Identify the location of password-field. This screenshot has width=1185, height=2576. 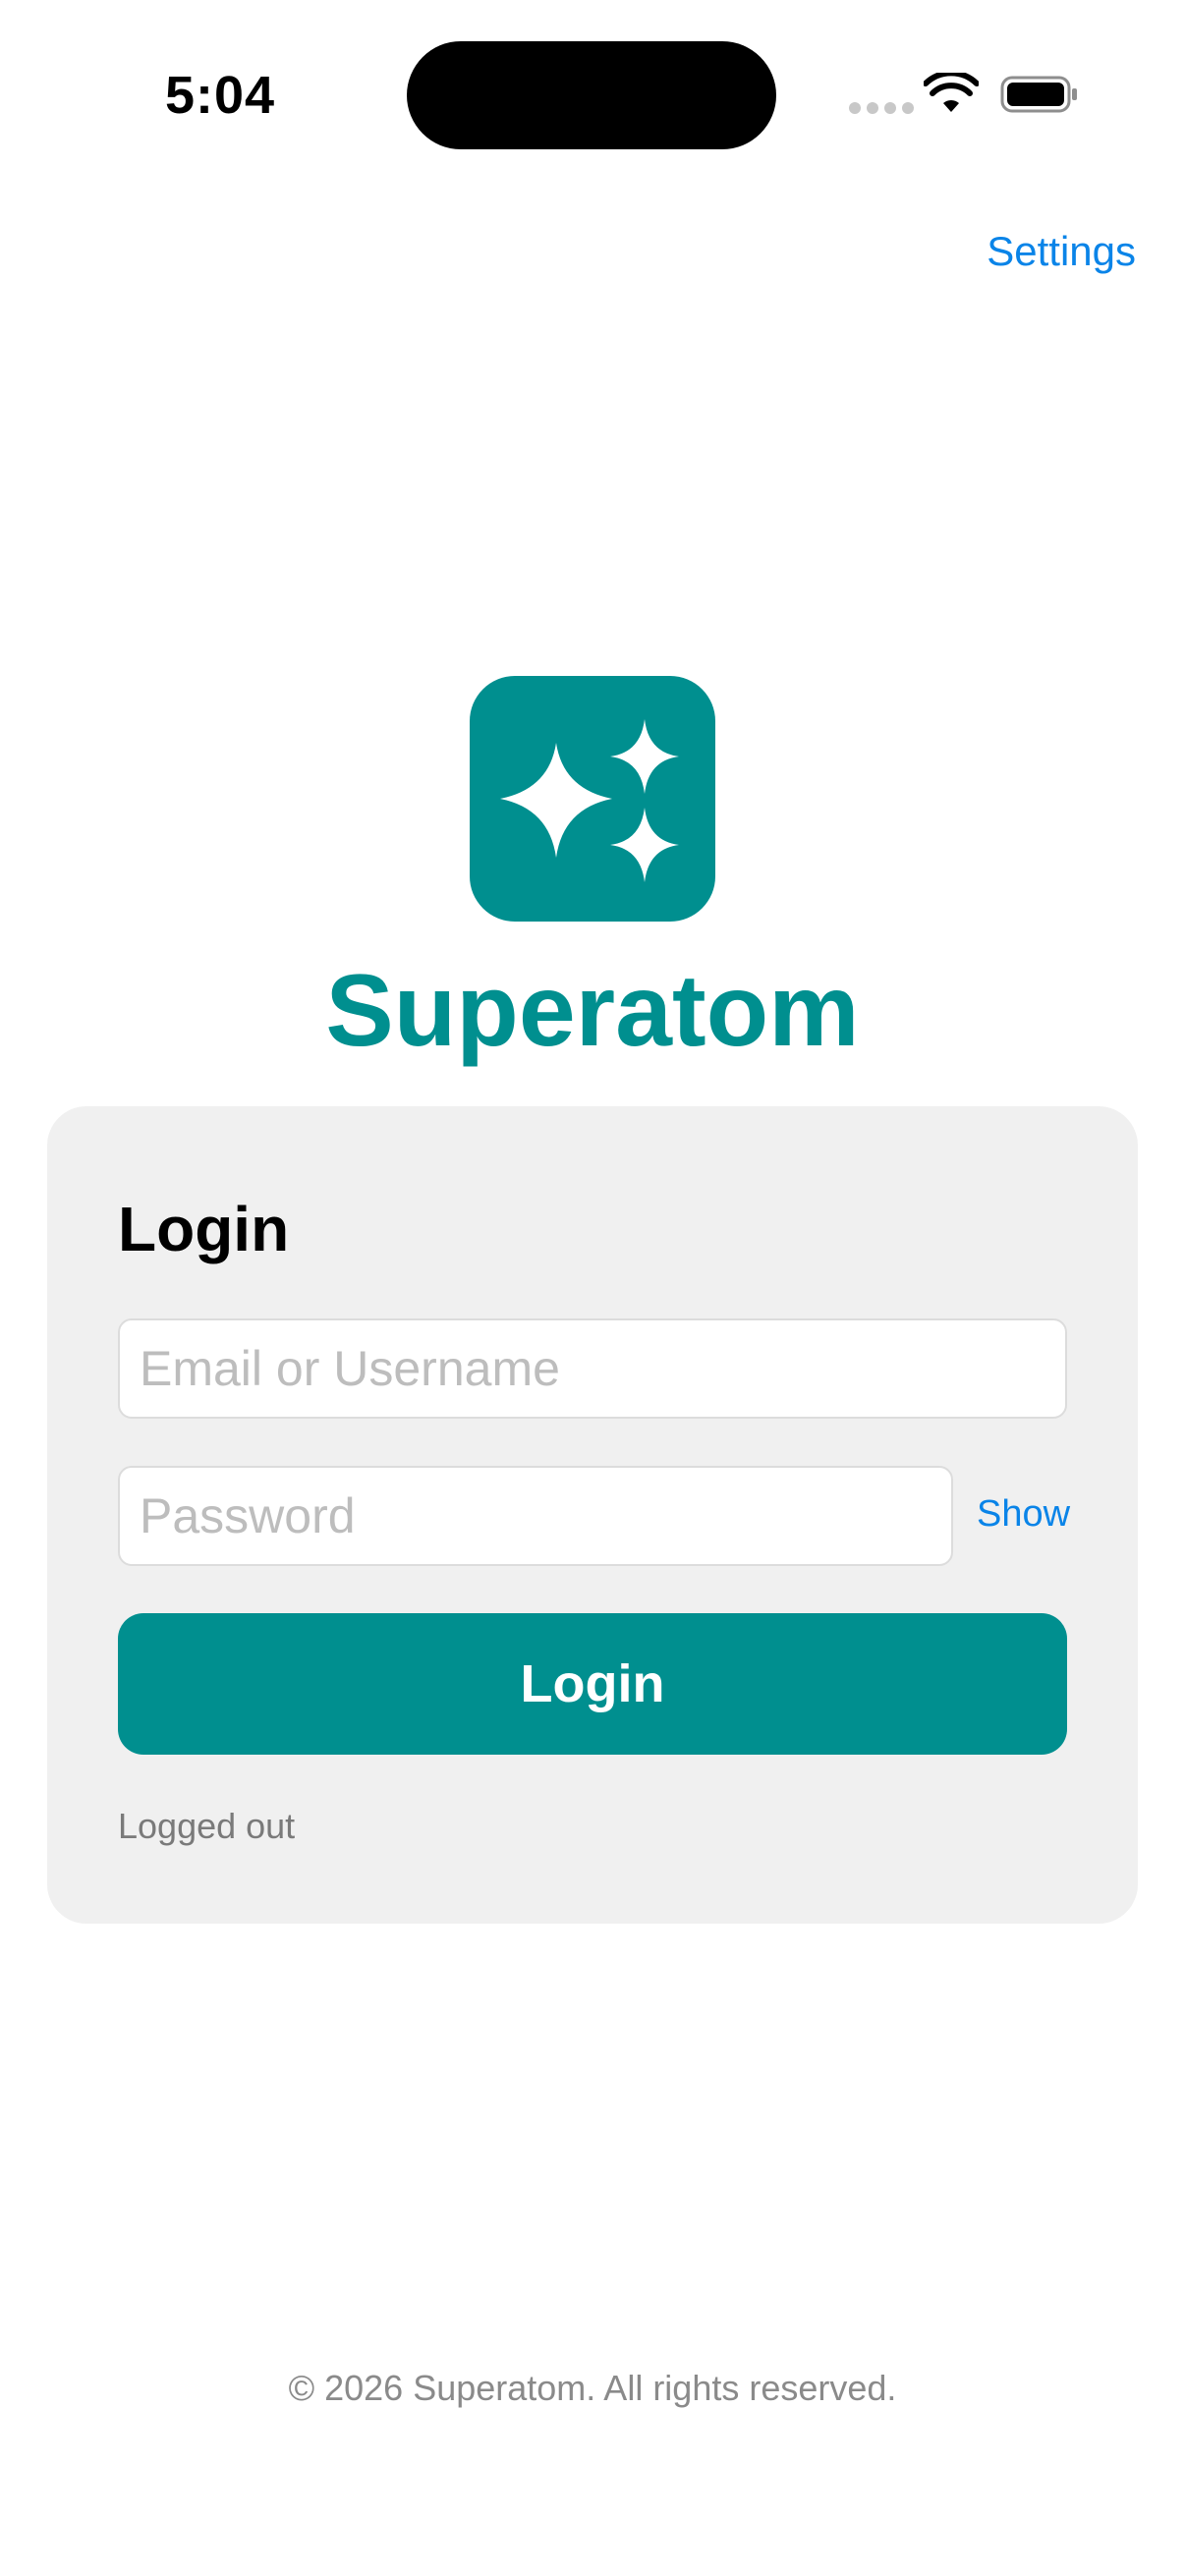
(536, 1516).